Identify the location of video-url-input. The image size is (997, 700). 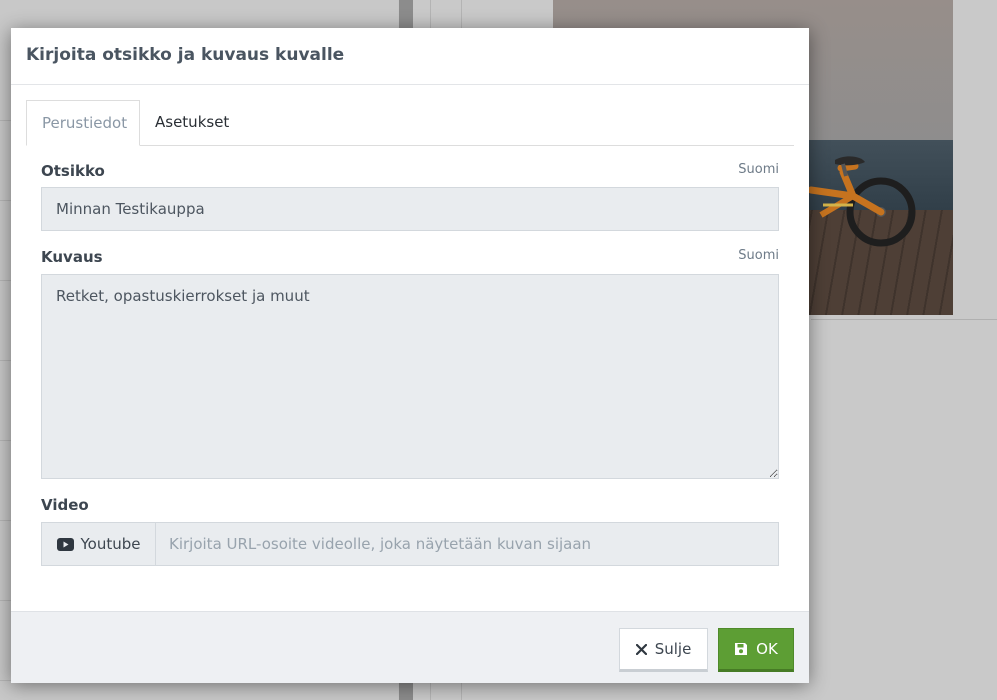
(467, 544).